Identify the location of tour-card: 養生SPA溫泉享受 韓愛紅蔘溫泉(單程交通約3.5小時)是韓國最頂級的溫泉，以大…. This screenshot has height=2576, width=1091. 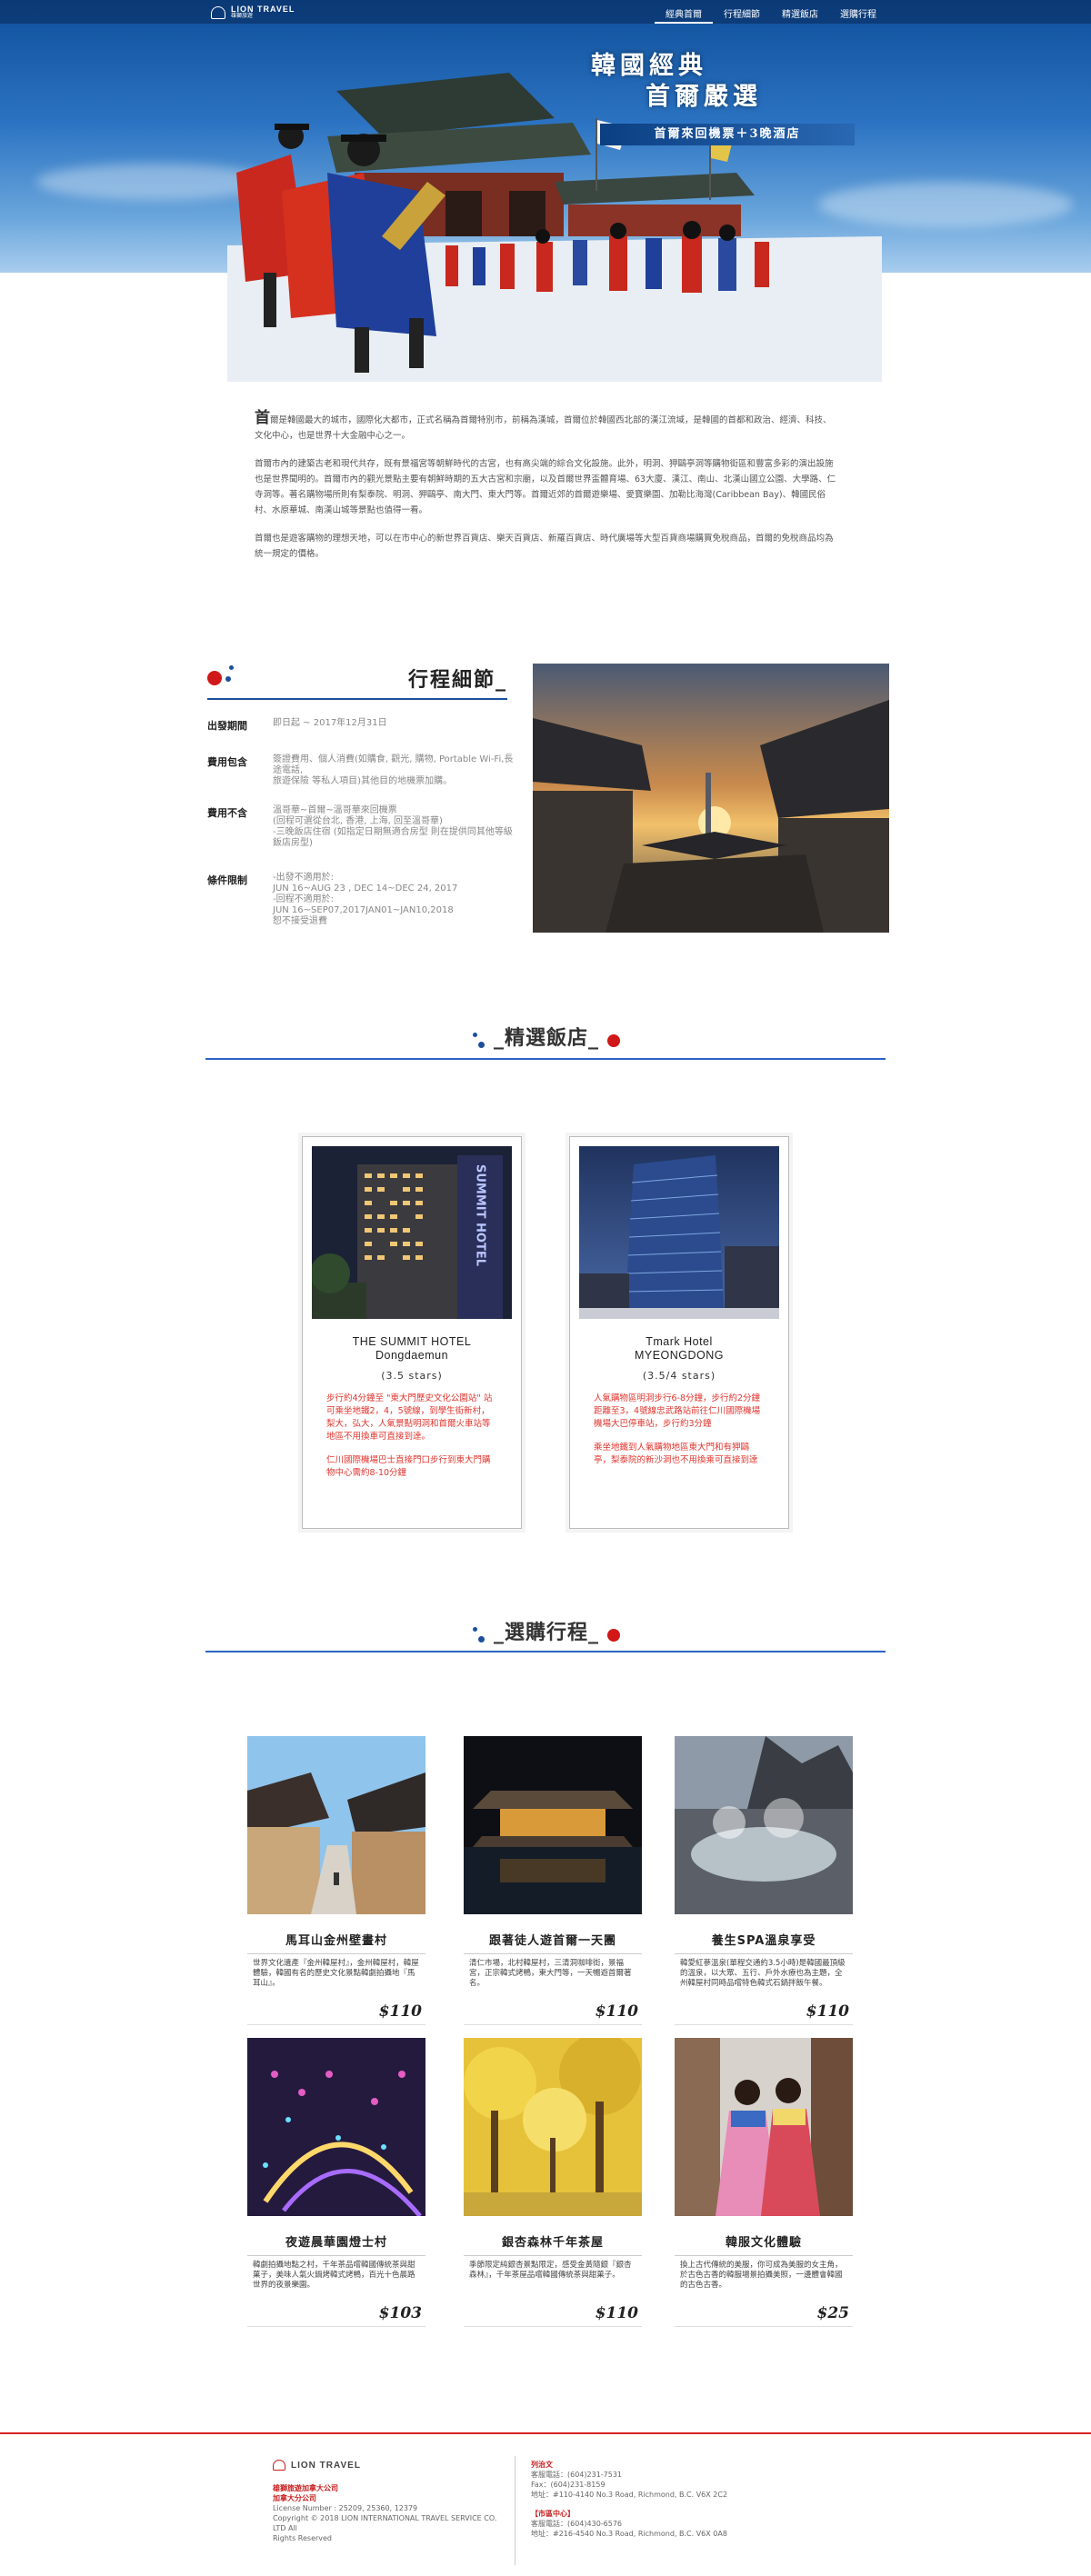
(764, 1880).